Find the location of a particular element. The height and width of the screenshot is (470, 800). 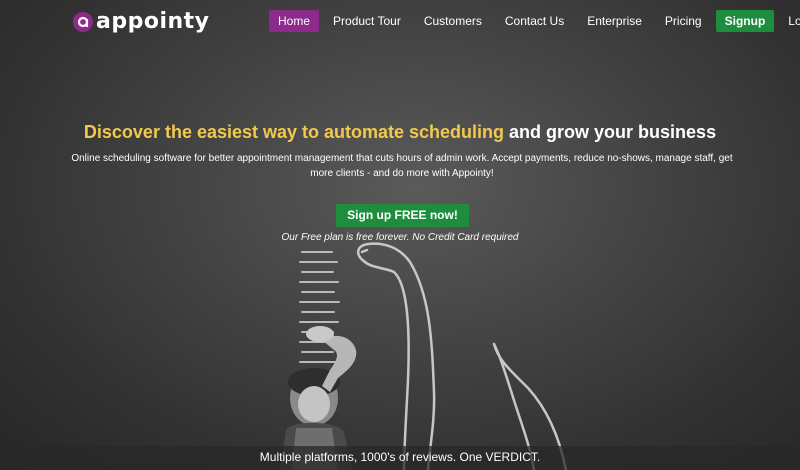

signup-free-button: Sign up FREE now! is located at coordinates (402, 215).